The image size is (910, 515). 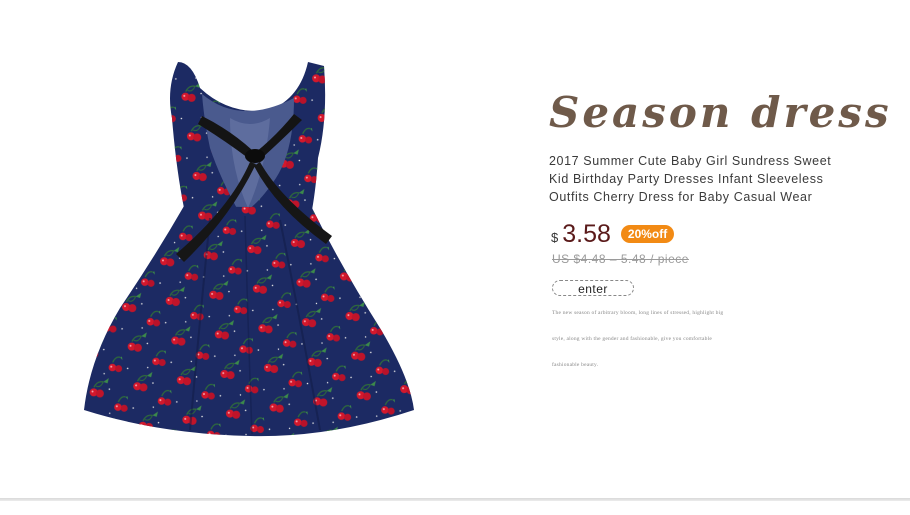 What do you see at coordinates (620, 259) in the screenshot?
I see `original-price: US $4.48 – 5.48 / piece` at bounding box center [620, 259].